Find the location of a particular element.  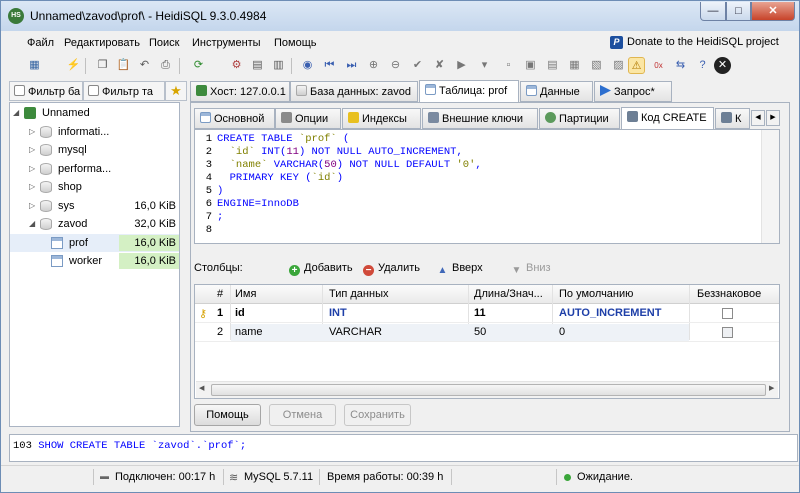

user-manager-icon: ⚙ is located at coordinates (236, 65).